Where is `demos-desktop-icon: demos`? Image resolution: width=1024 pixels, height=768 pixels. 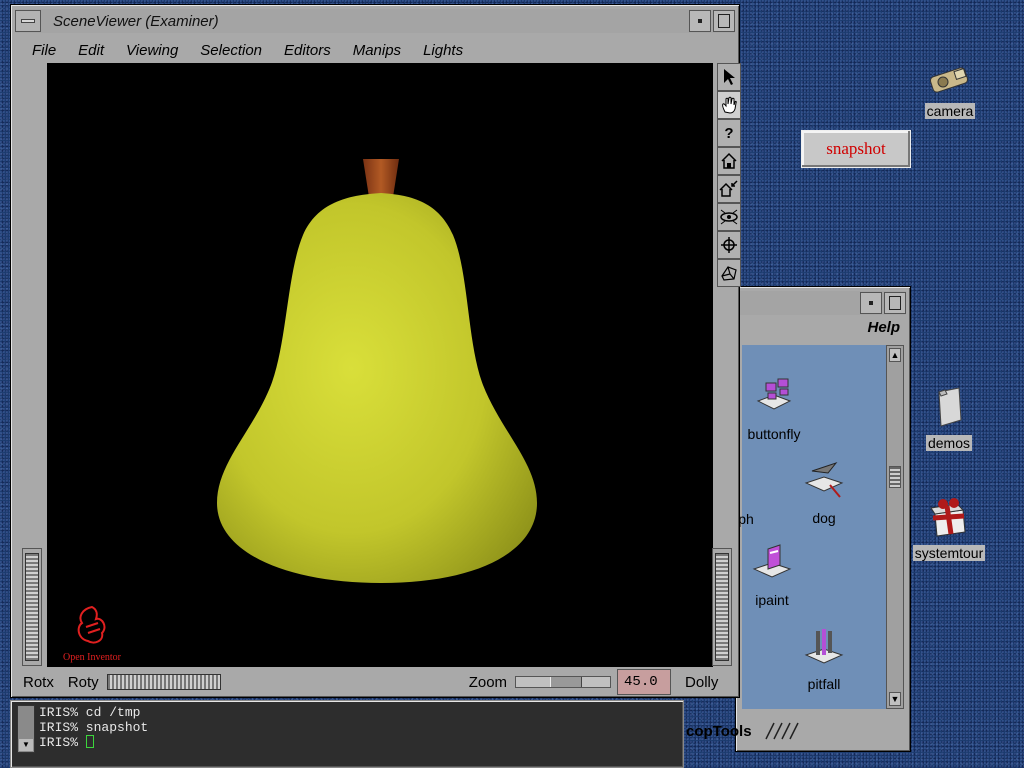
demos-desktop-icon: demos is located at coordinates (949, 419).